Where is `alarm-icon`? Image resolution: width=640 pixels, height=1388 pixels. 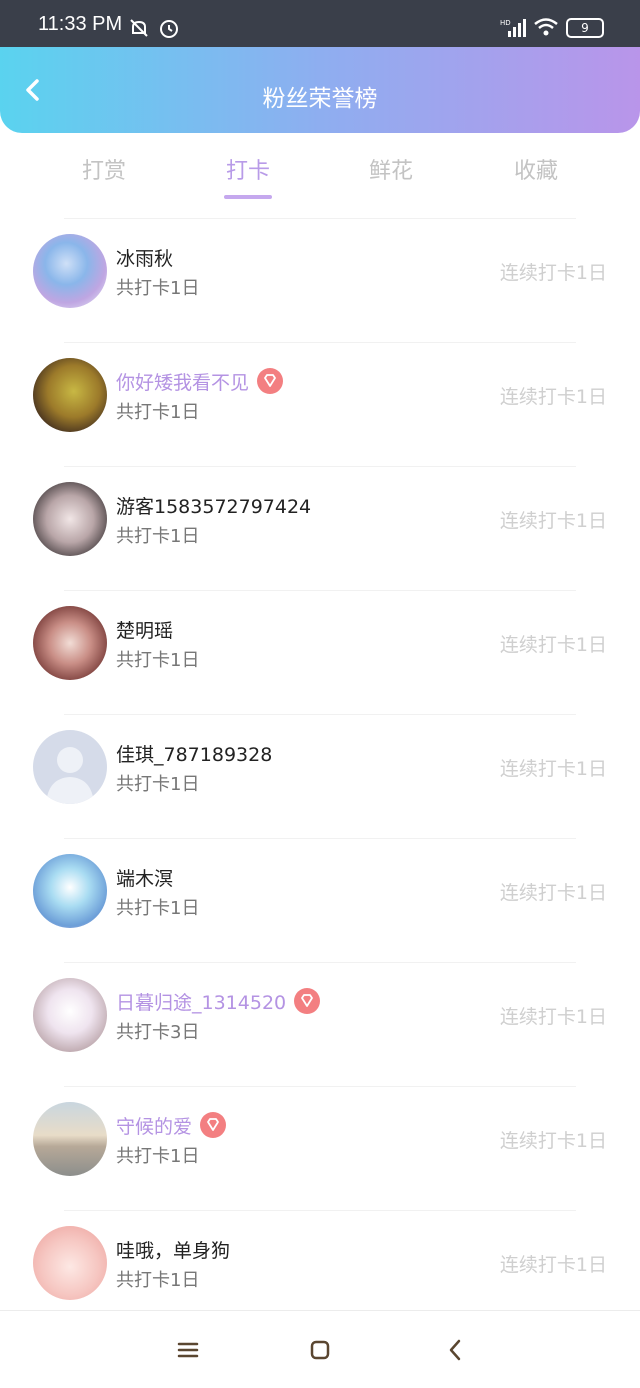 alarm-icon is located at coordinates (169, 29).